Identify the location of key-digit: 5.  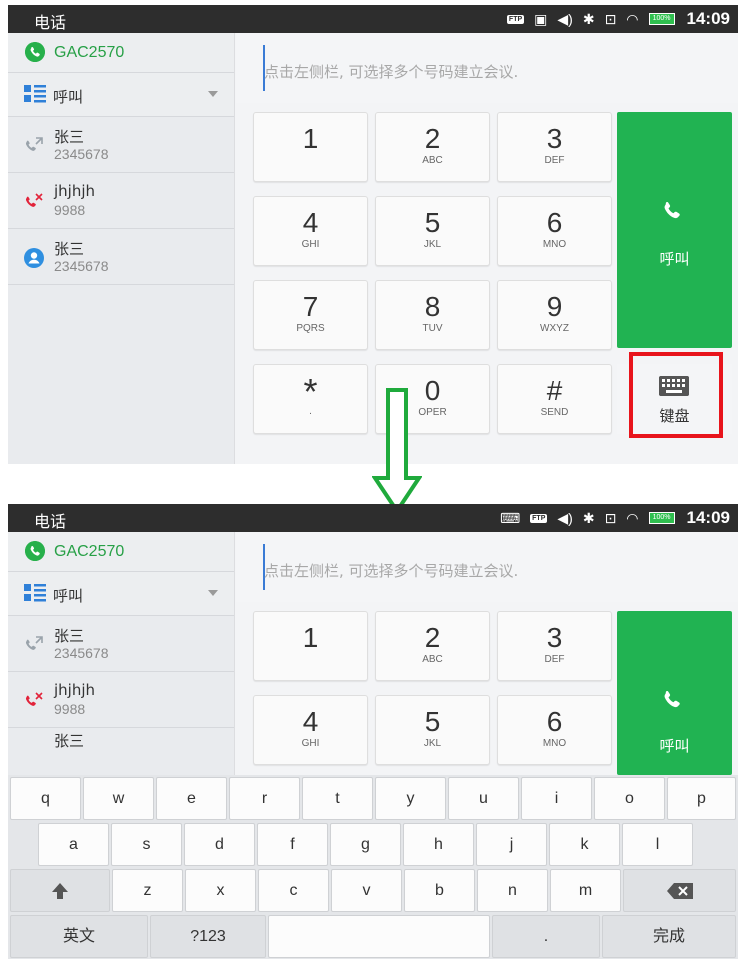
(432, 721).